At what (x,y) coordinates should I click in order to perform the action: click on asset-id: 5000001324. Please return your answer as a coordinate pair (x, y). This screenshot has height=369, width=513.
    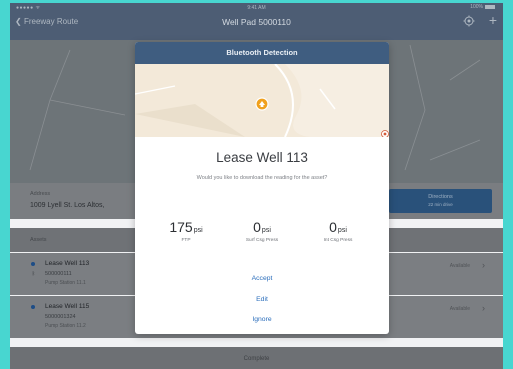
    Looking at the image, I should click on (60, 317).